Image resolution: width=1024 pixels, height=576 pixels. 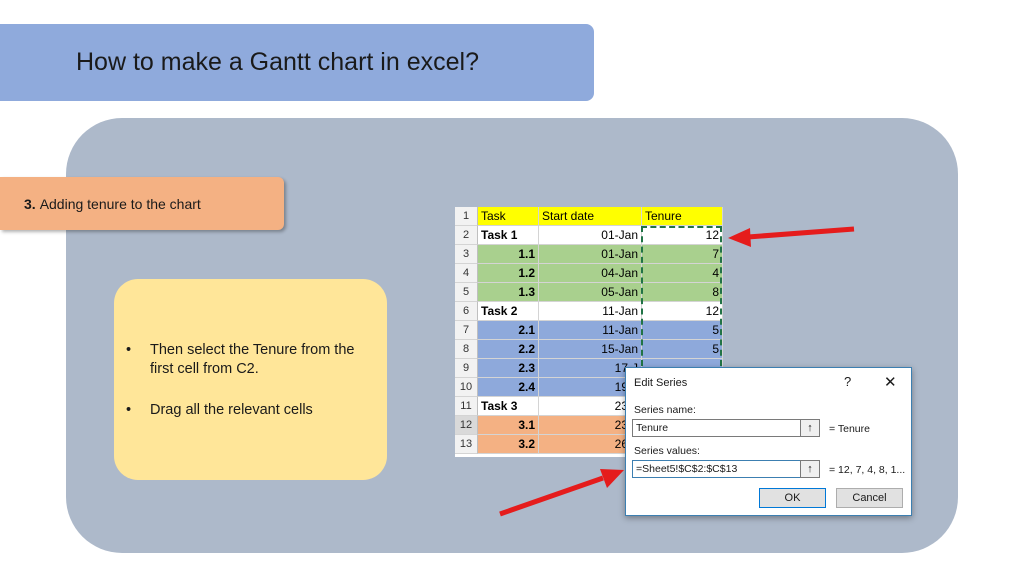 What do you see at coordinates (791, 236) in the screenshot?
I see `arrow-to-tenure-icon` at bounding box center [791, 236].